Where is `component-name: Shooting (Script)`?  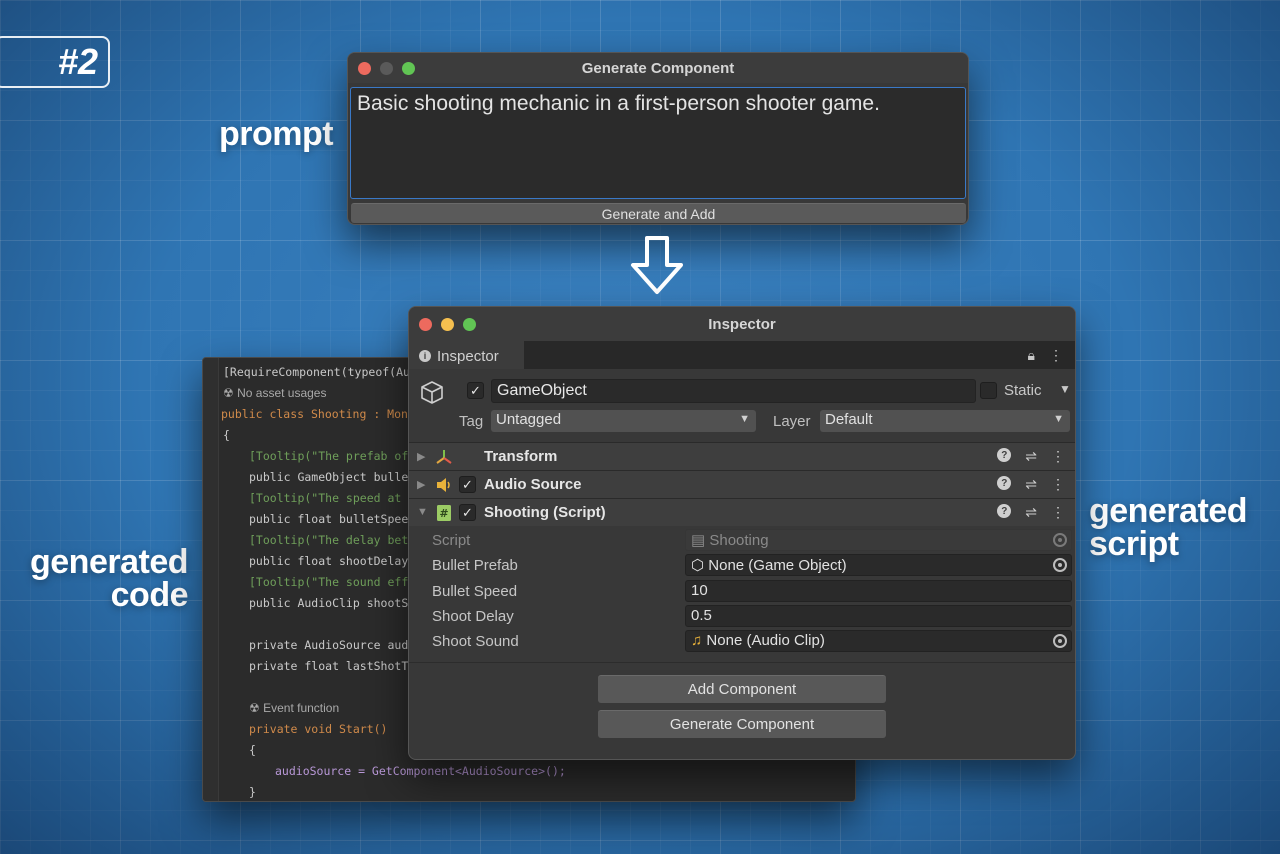 component-name: Shooting (Script) is located at coordinates (545, 512).